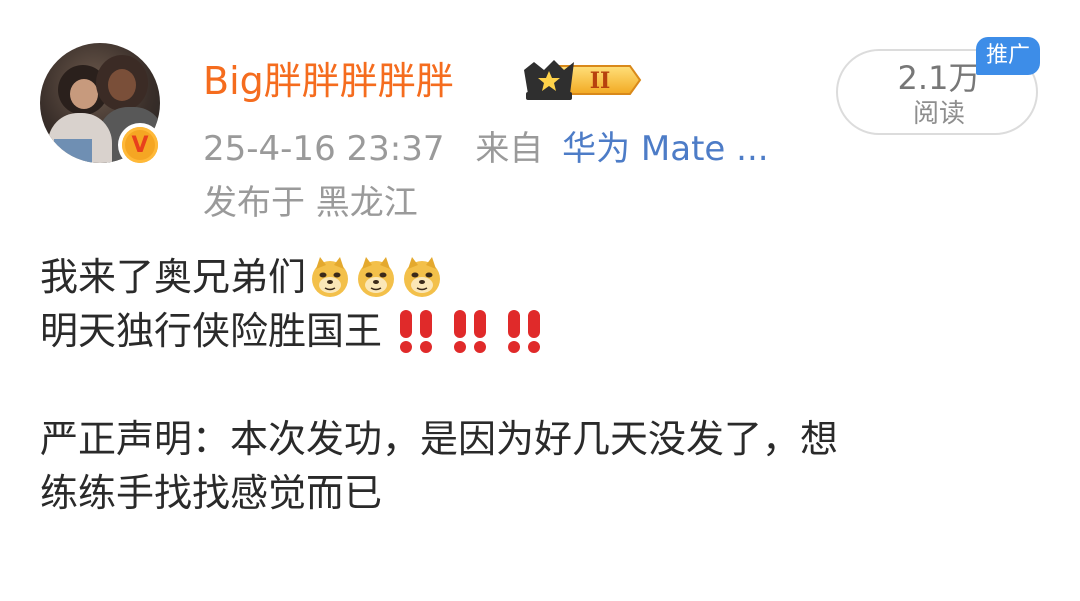 The image size is (1080, 601). Describe the element at coordinates (328, 81) in the screenshot. I see `username: Big胖胖胖胖胖` at that location.